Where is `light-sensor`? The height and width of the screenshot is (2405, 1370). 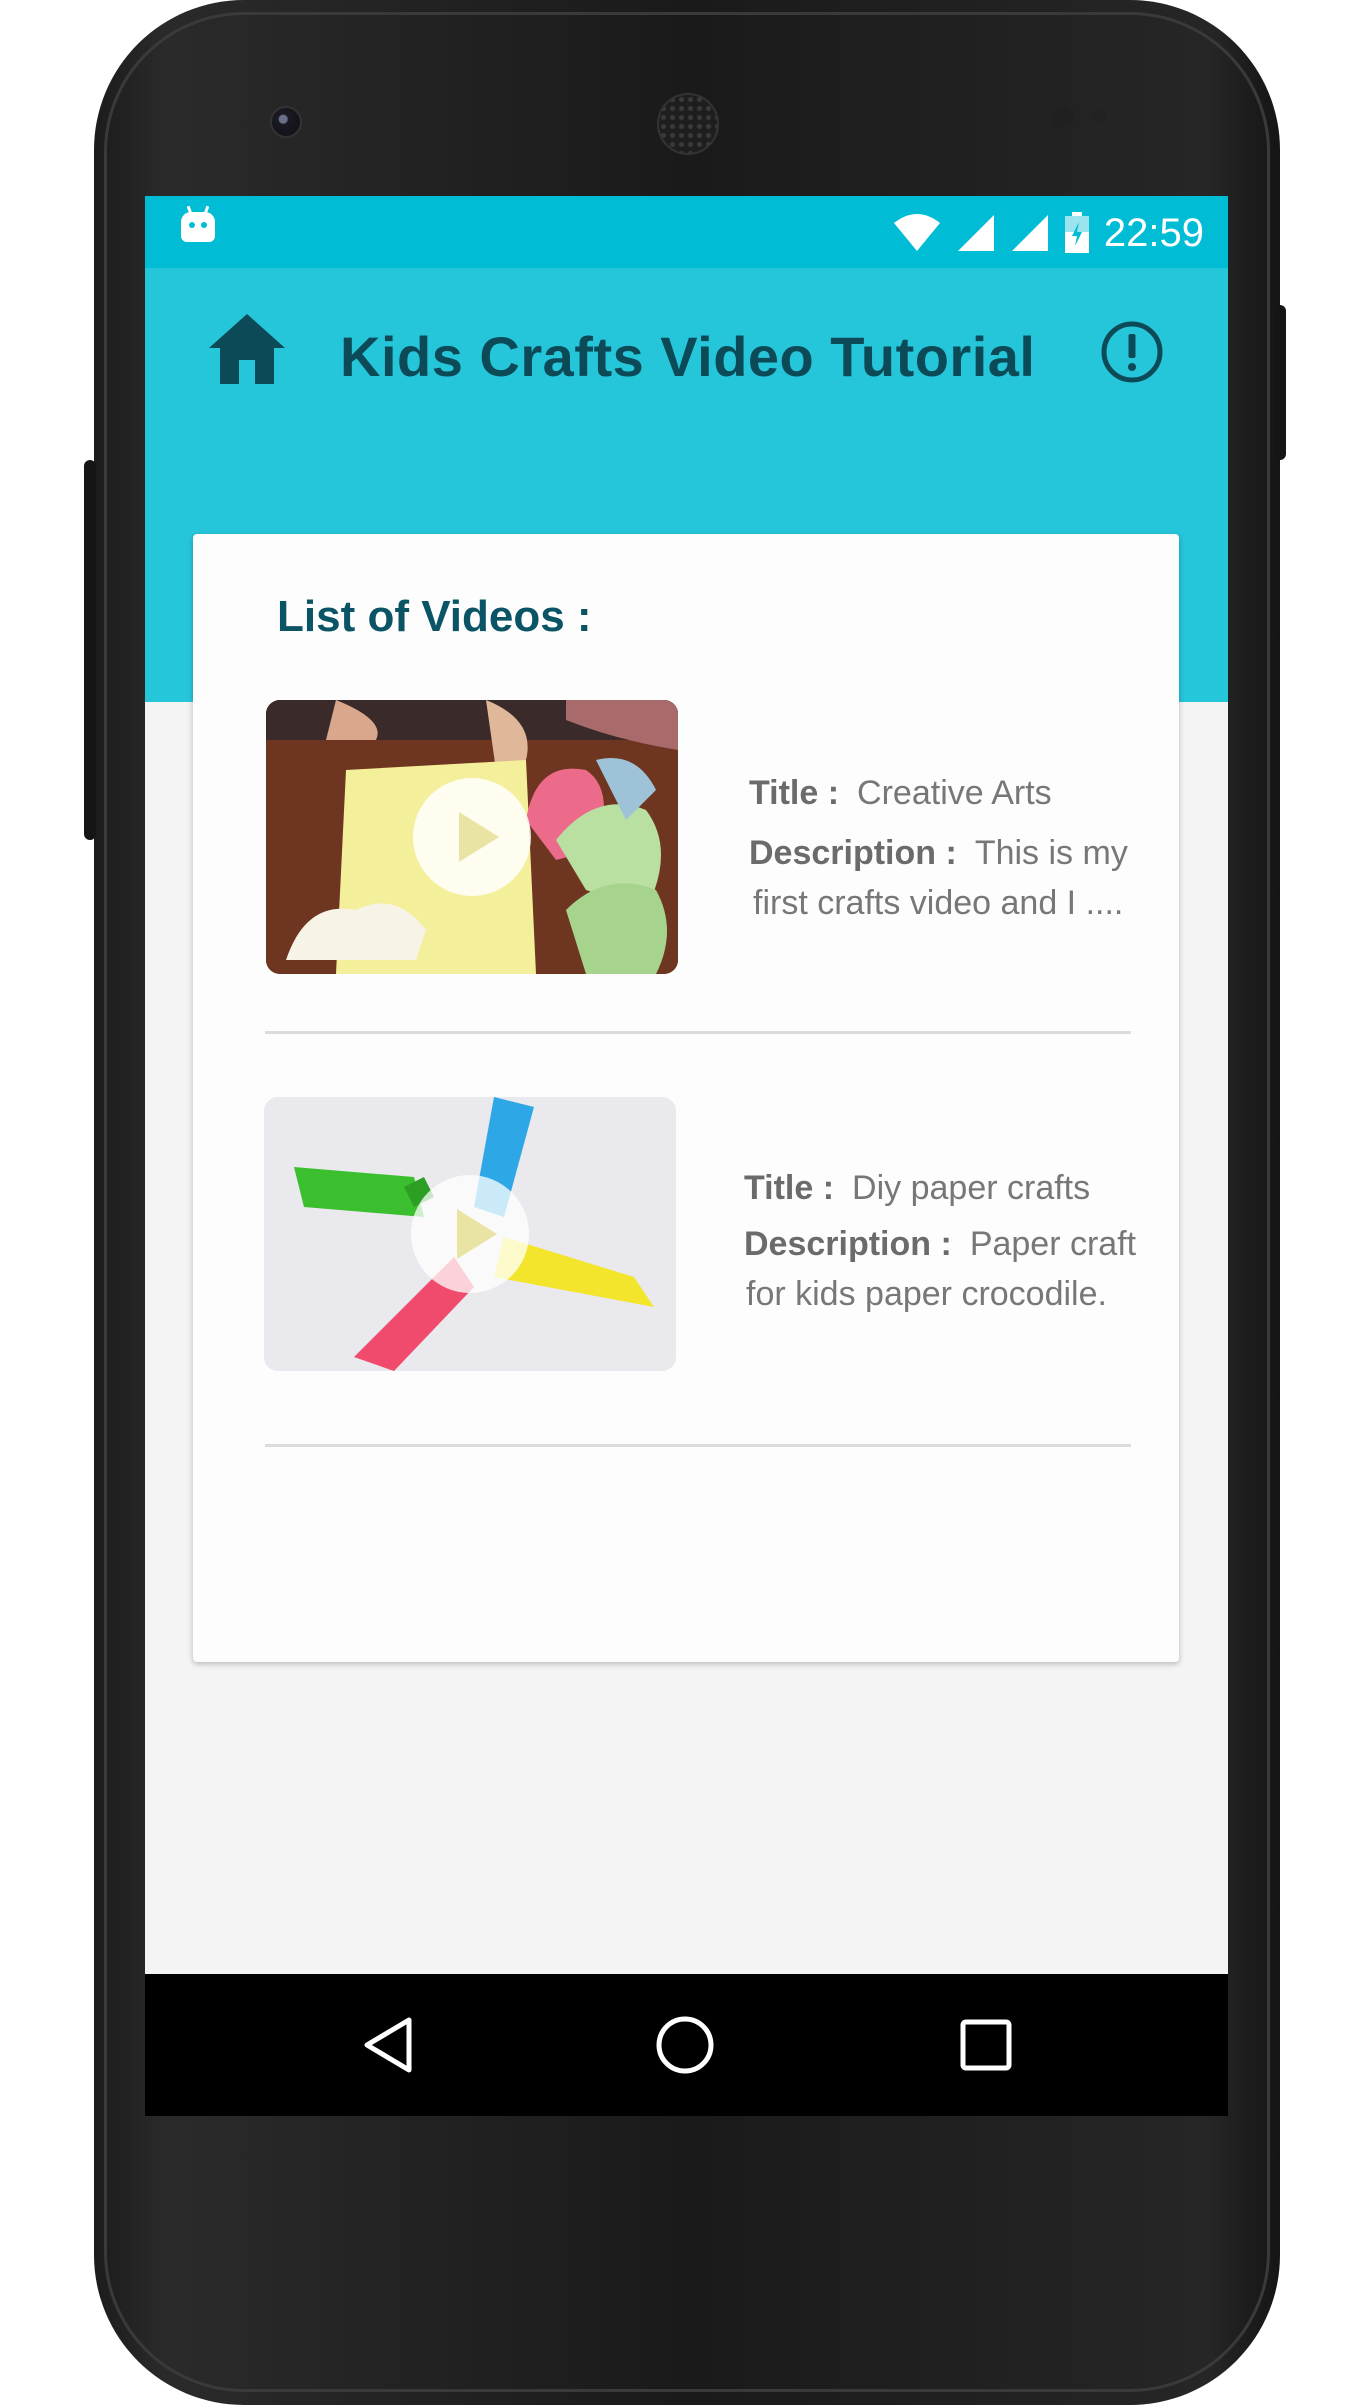 light-sensor is located at coordinates (1099, 117).